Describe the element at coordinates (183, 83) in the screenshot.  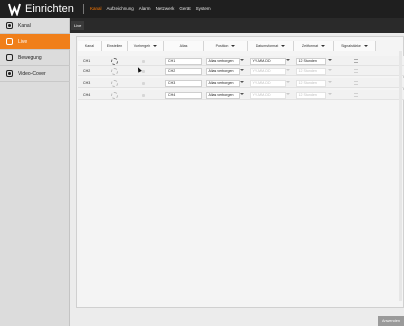
I see `alias-input: CH3` at that location.